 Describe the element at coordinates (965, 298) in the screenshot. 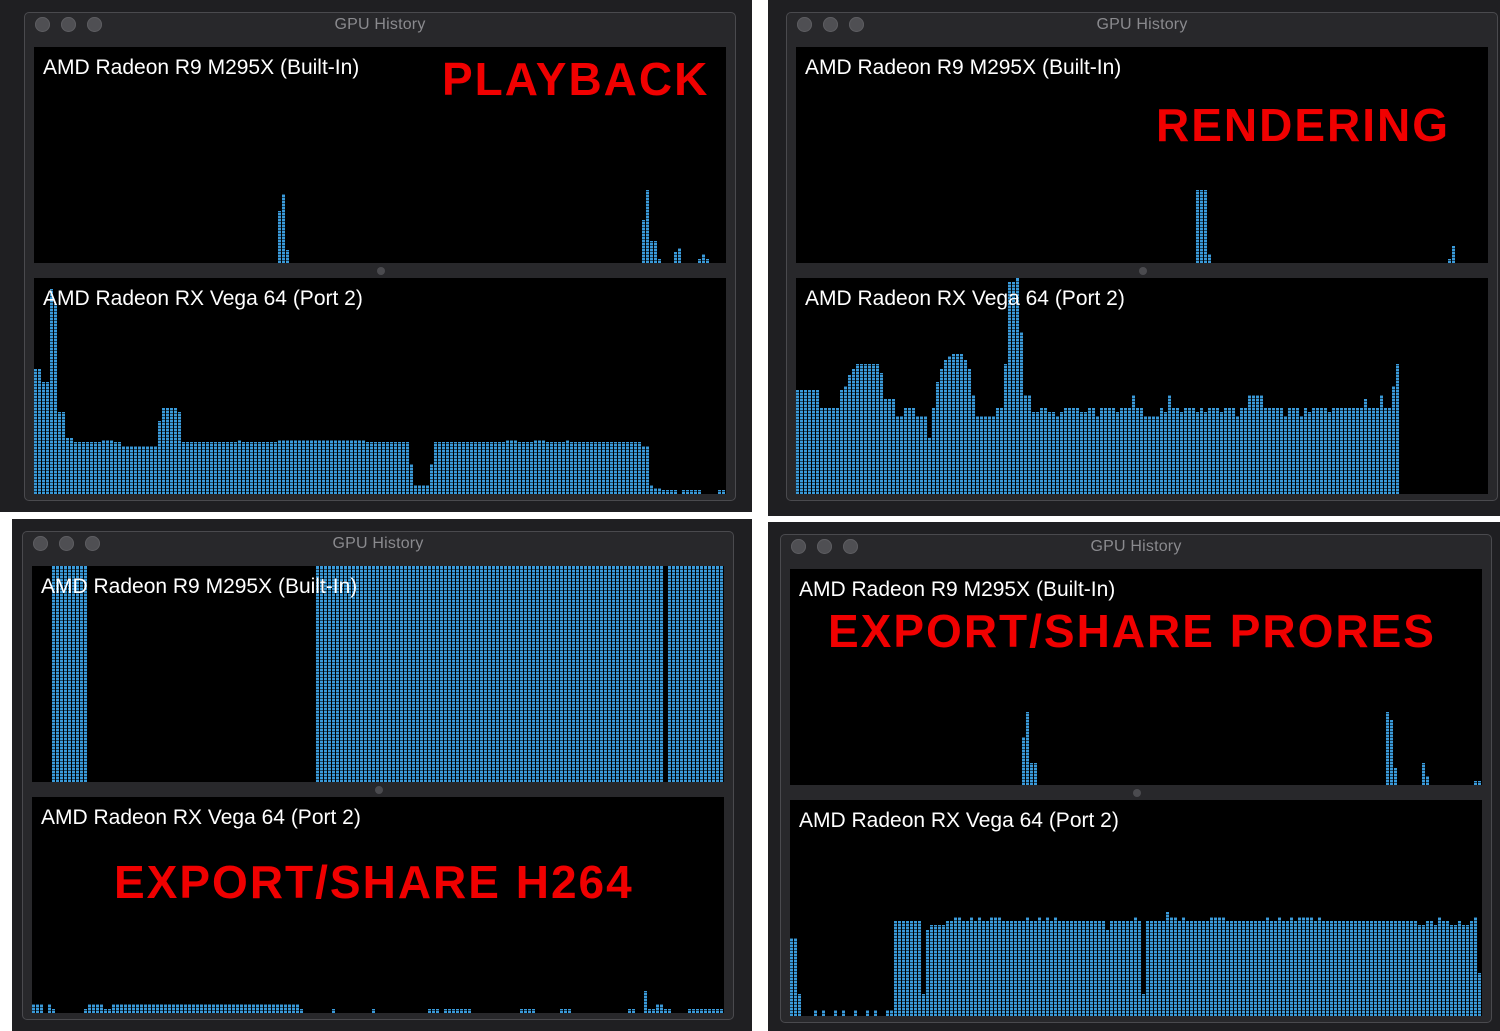

I see `gpu-label: AMD Radeon RX Vega 64 (Port 2)` at that location.